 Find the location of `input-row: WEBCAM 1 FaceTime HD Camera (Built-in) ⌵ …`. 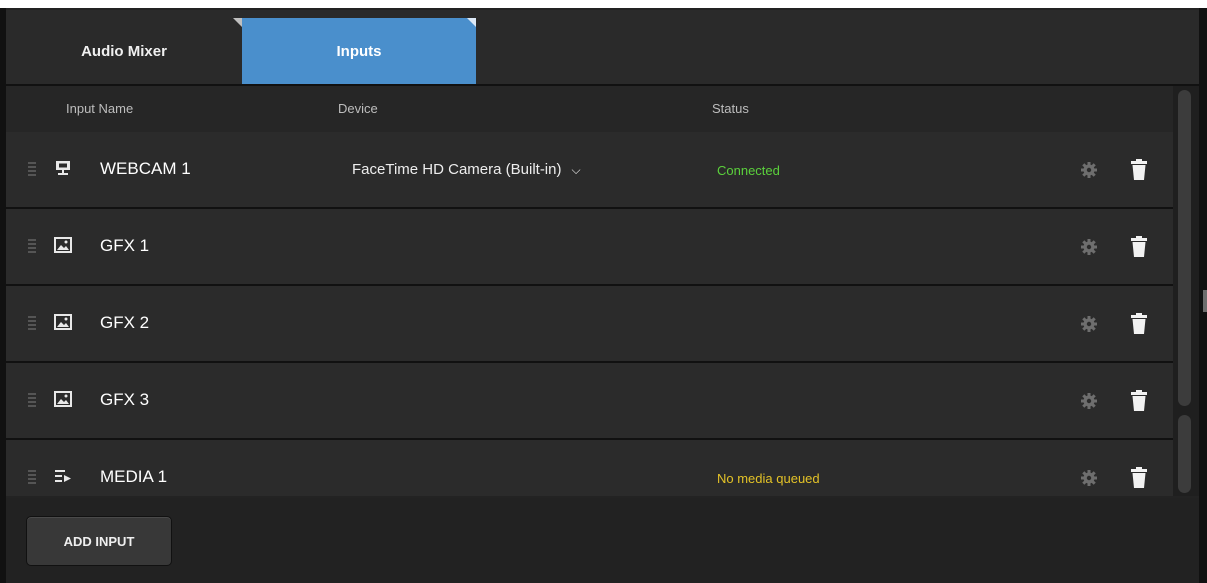

input-row: WEBCAM 1 FaceTime HD Camera (Built-in) ⌵ … is located at coordinates (589, 169).